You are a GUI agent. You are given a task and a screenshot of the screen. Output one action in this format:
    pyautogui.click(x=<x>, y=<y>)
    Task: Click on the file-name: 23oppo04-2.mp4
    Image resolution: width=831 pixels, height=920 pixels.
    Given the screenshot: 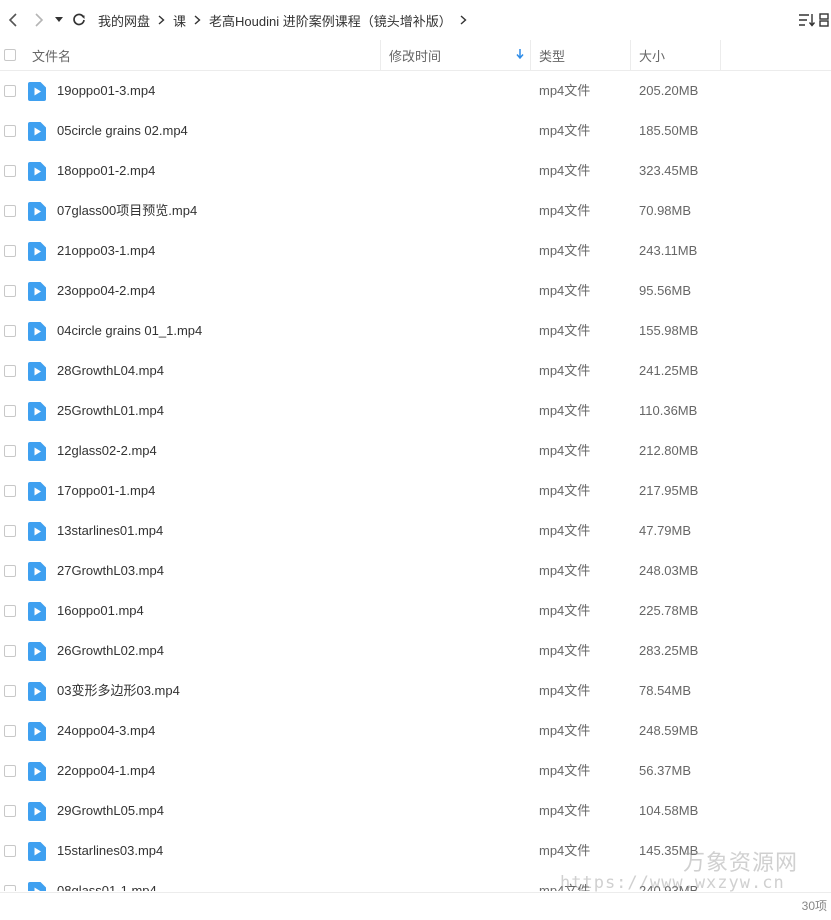 What is the action you would take?
    pyautogui.click(x=106, y=291)
    